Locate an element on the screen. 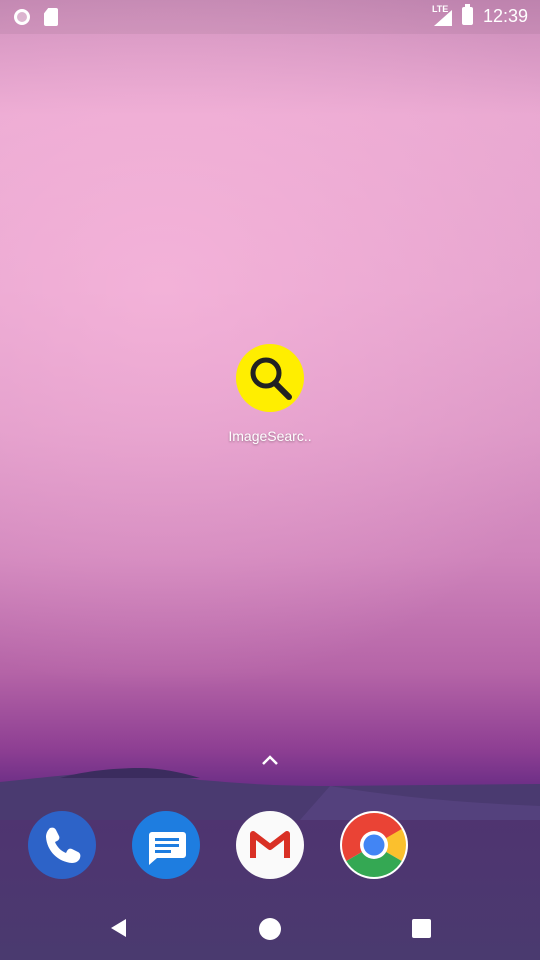 This screenshot has width=540, height=960. nav-bar is located at coordinates (270, 927).